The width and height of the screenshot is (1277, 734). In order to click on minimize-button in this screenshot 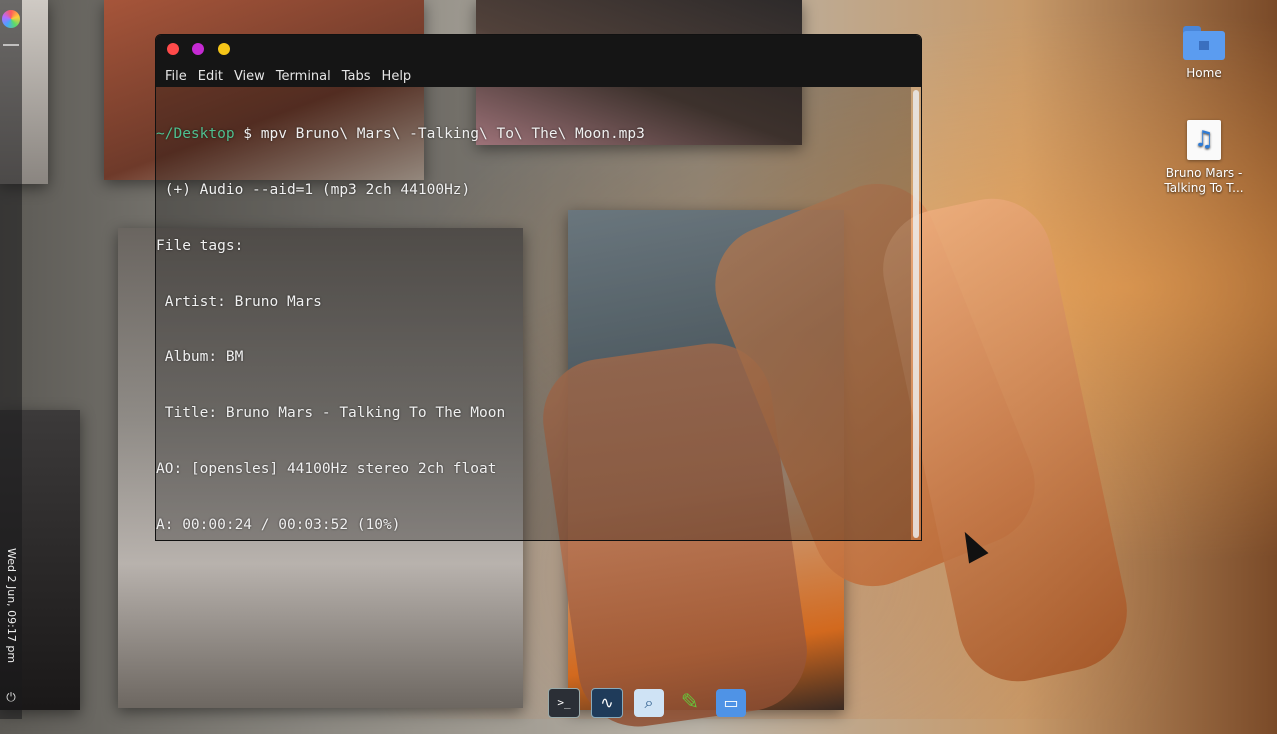, I will do `click(198, 49)`.